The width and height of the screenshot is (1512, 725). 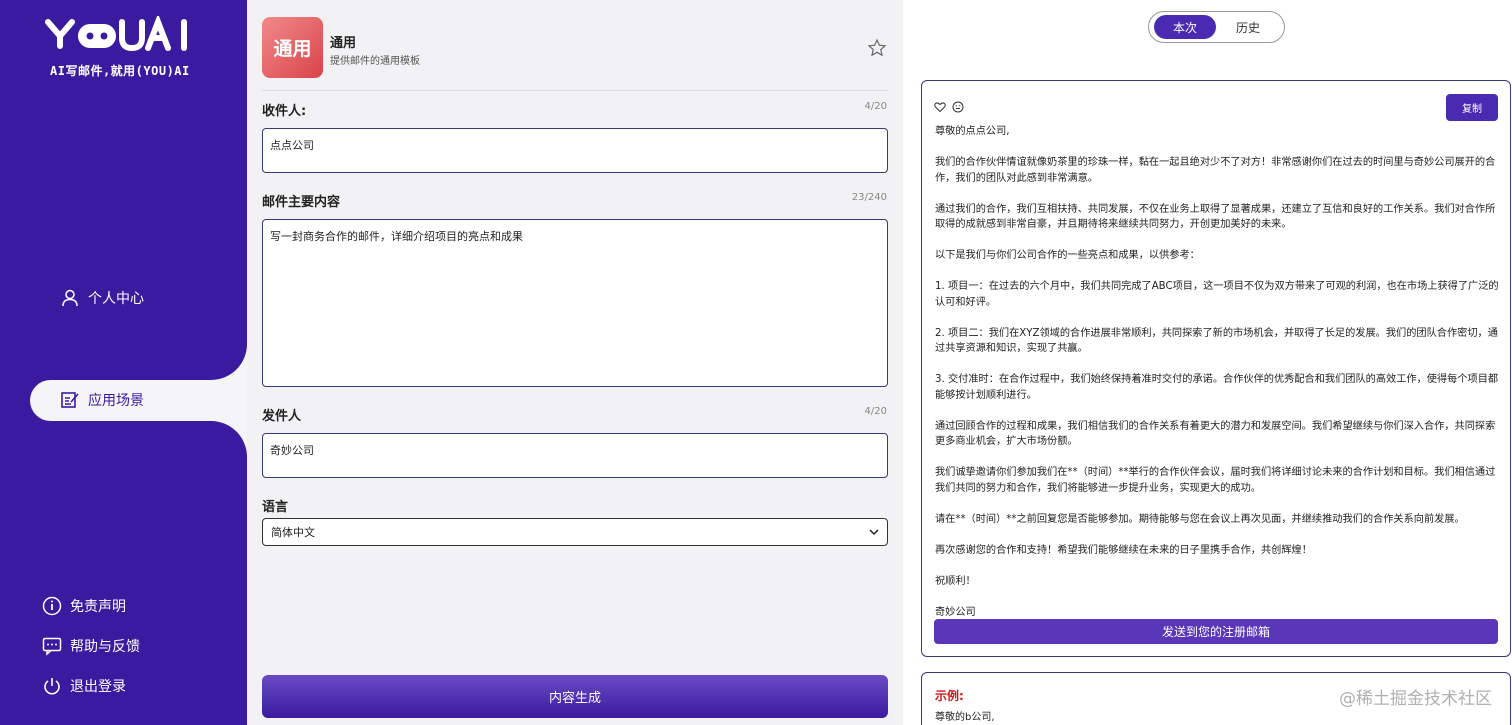 I want to click on sender-input: 奇妙公司, so click(x=575, y=455).